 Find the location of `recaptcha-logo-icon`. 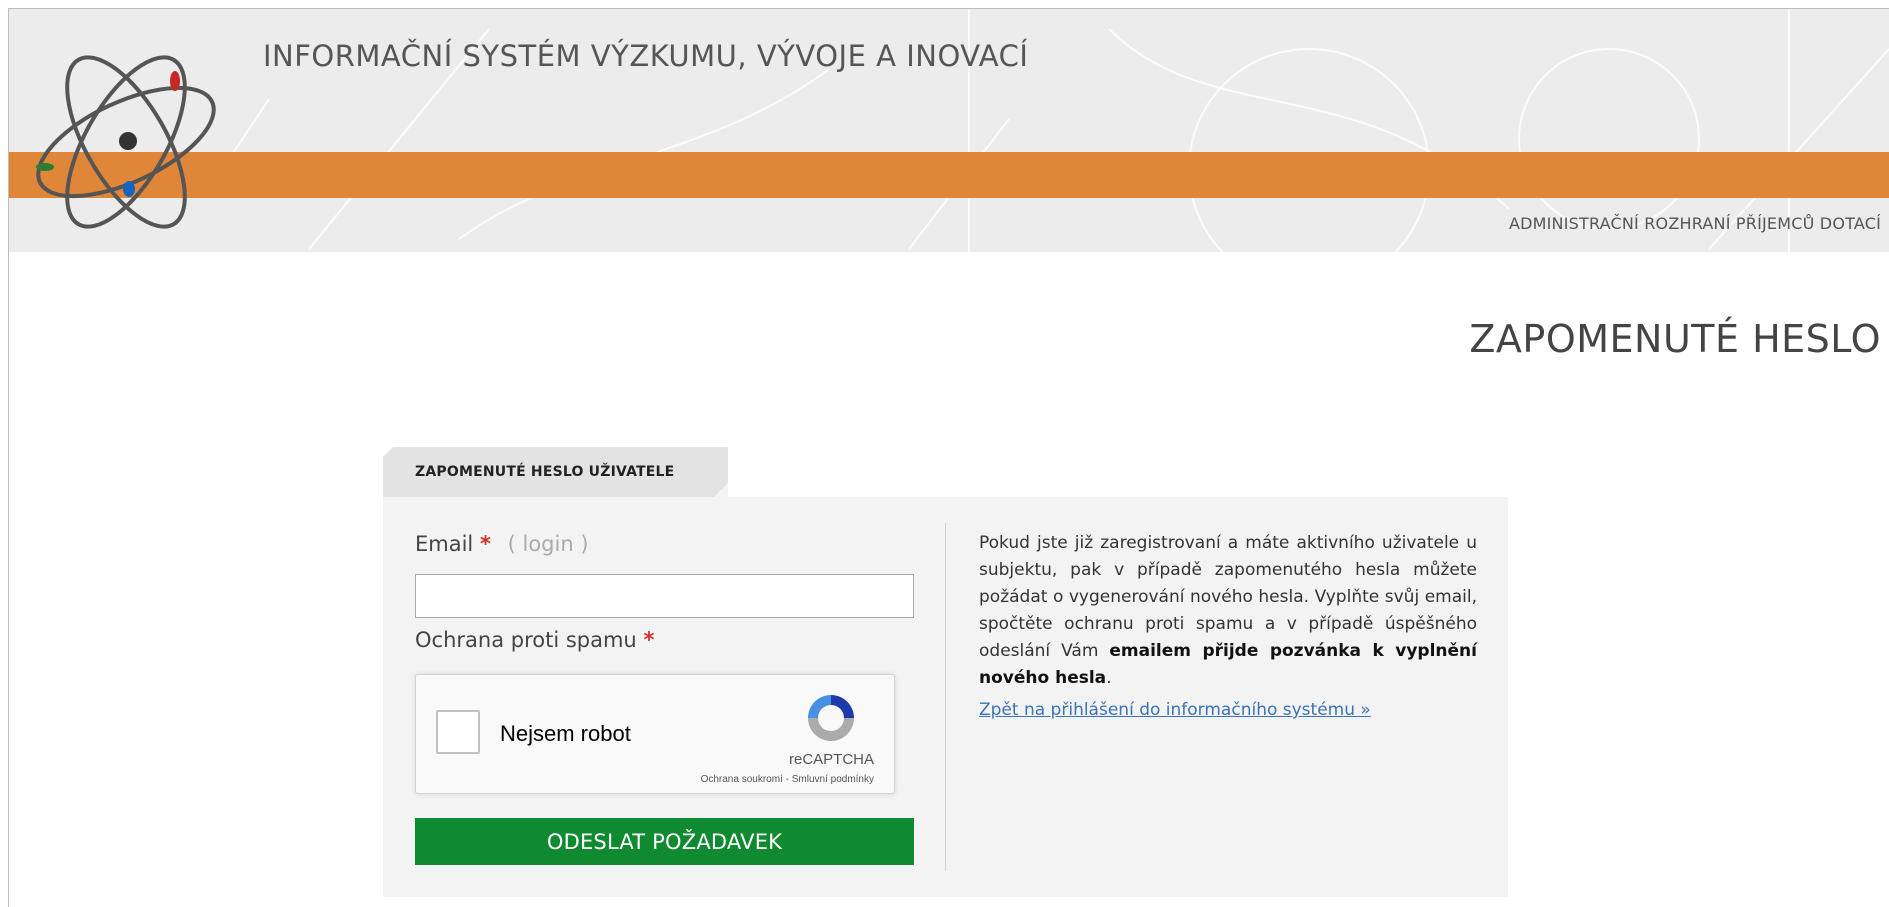

recaptcha-logo-icon is located at coordinates (831, 718).